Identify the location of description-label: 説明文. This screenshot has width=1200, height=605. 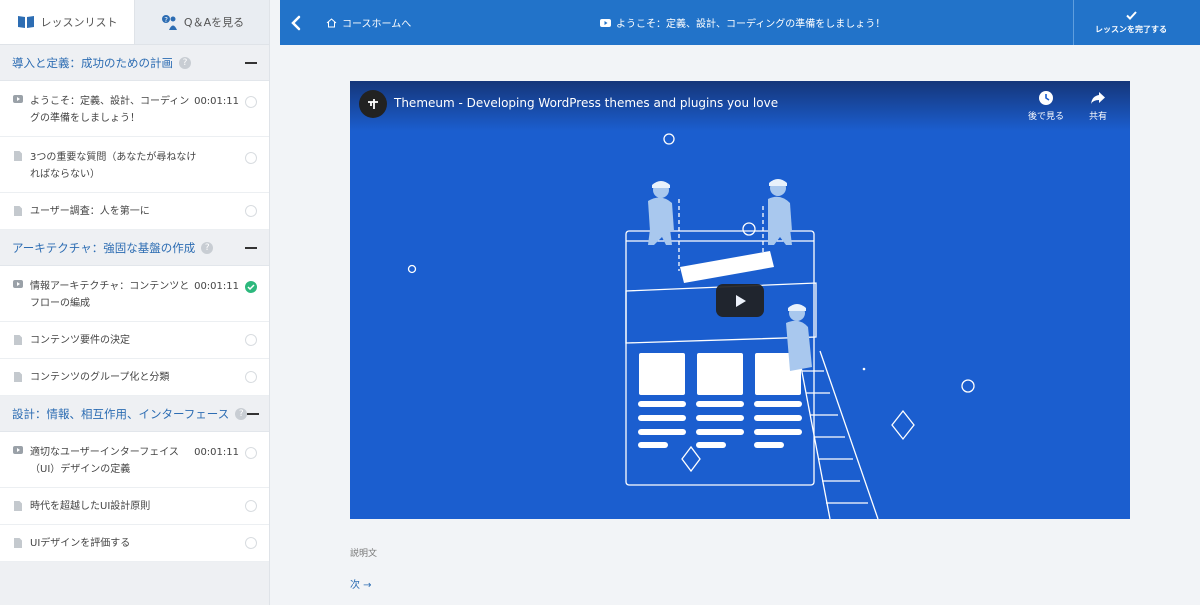
(364, 554).